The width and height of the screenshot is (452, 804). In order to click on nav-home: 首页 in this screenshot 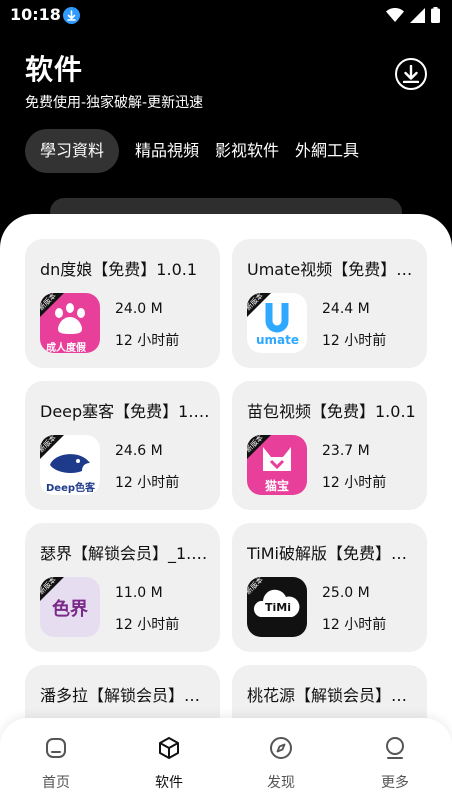, I will do `click(56, 764)`.